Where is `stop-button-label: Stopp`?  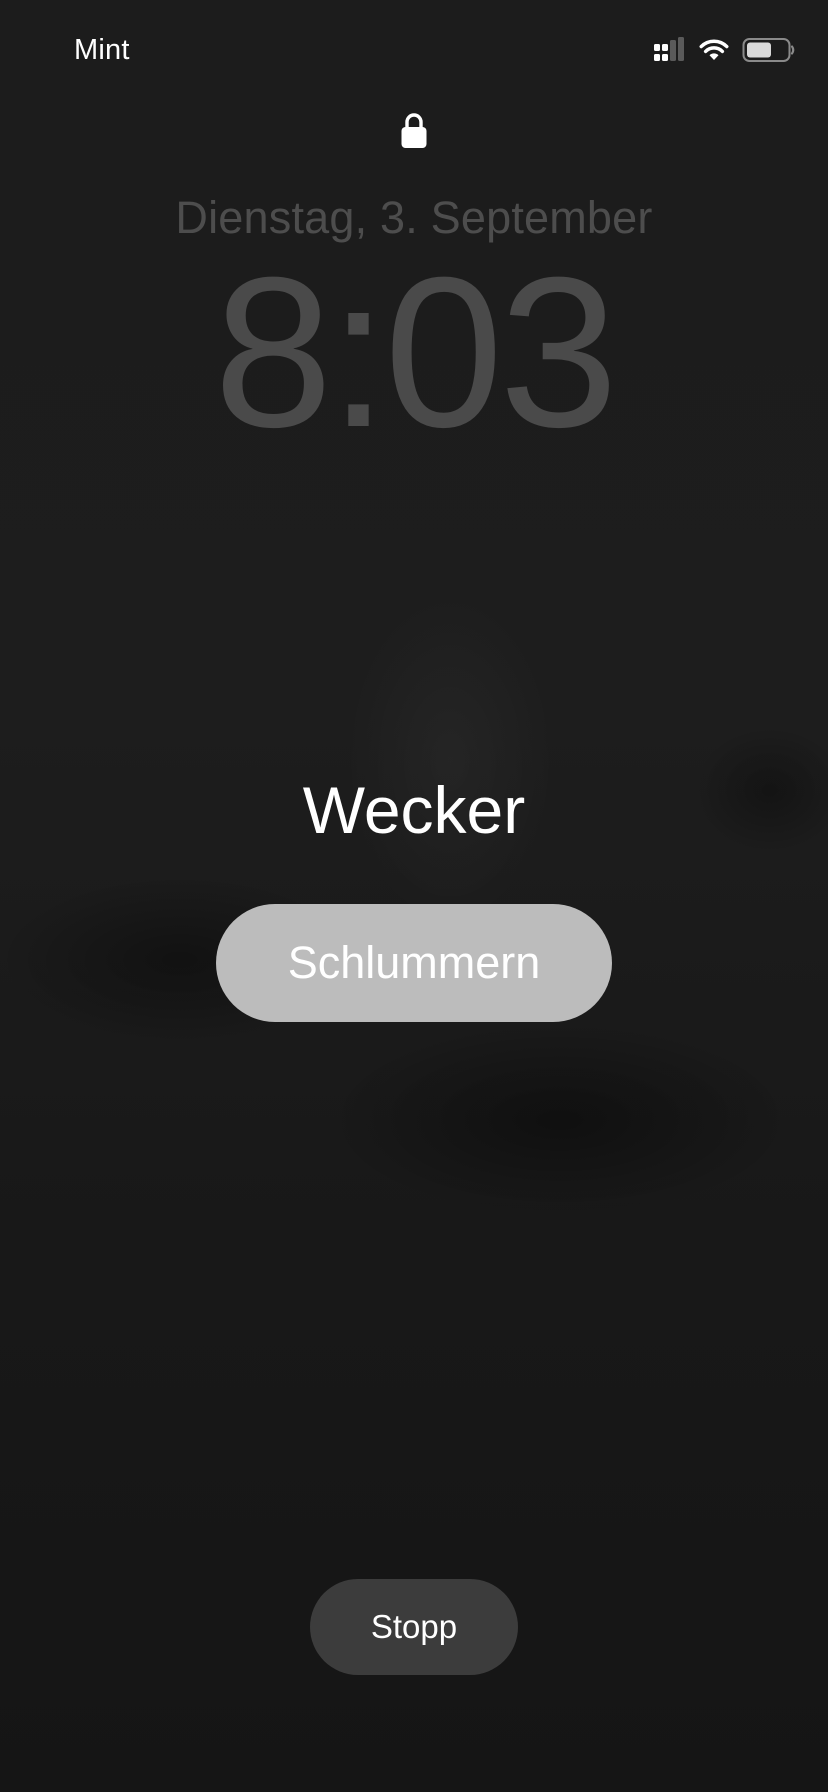 stop-button-label: Stopp is located at coordinates (414, 1626).